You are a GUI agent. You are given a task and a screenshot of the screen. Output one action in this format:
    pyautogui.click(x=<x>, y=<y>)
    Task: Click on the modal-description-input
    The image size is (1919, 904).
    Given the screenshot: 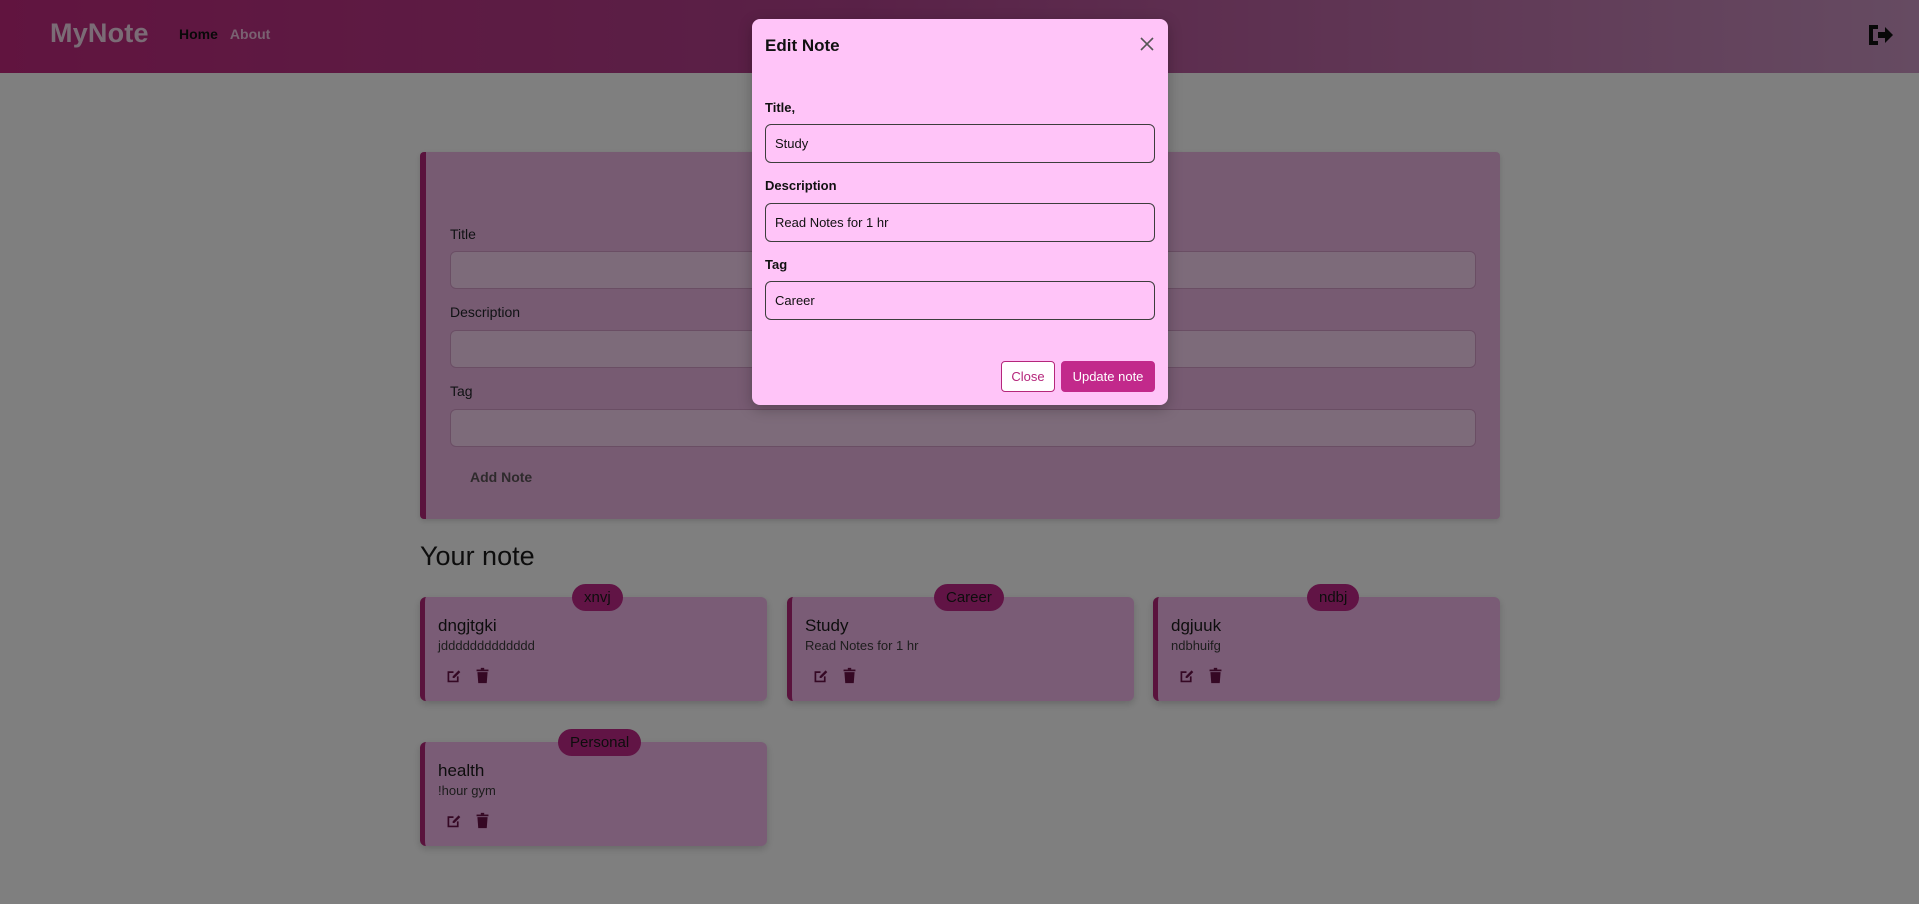 What is the action you would take?
    pyautogui.click(x=960, y=222)
    